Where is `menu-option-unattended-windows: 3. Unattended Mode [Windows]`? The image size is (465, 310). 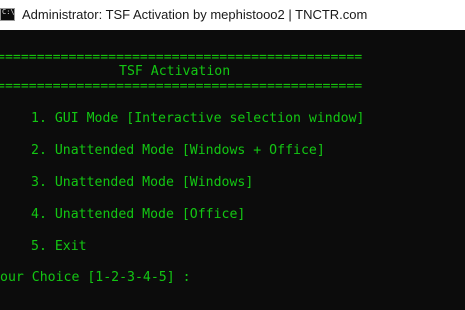 menu-option-unattended-windows: 3. Unattended Mode [Windows] is located at coordinates (142, 182).